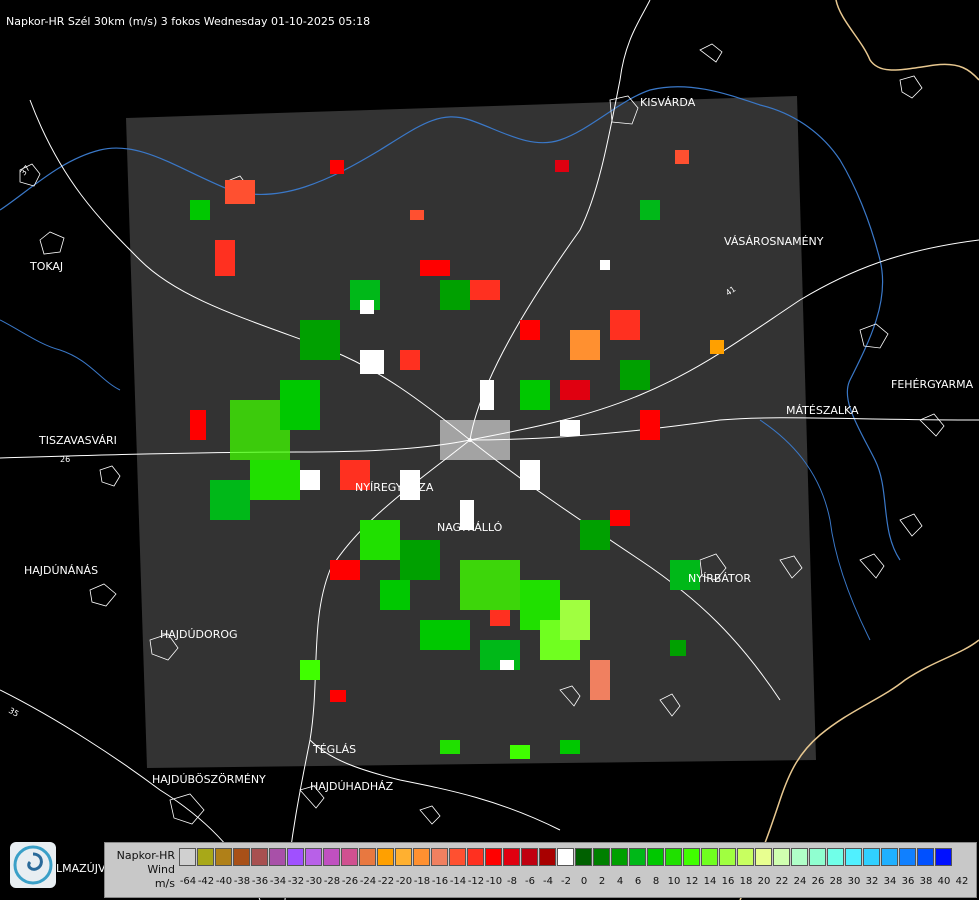 The width and height of the screenshot is (979, 900). I want to click on legend-tick-label: 40, so click(944, 881).